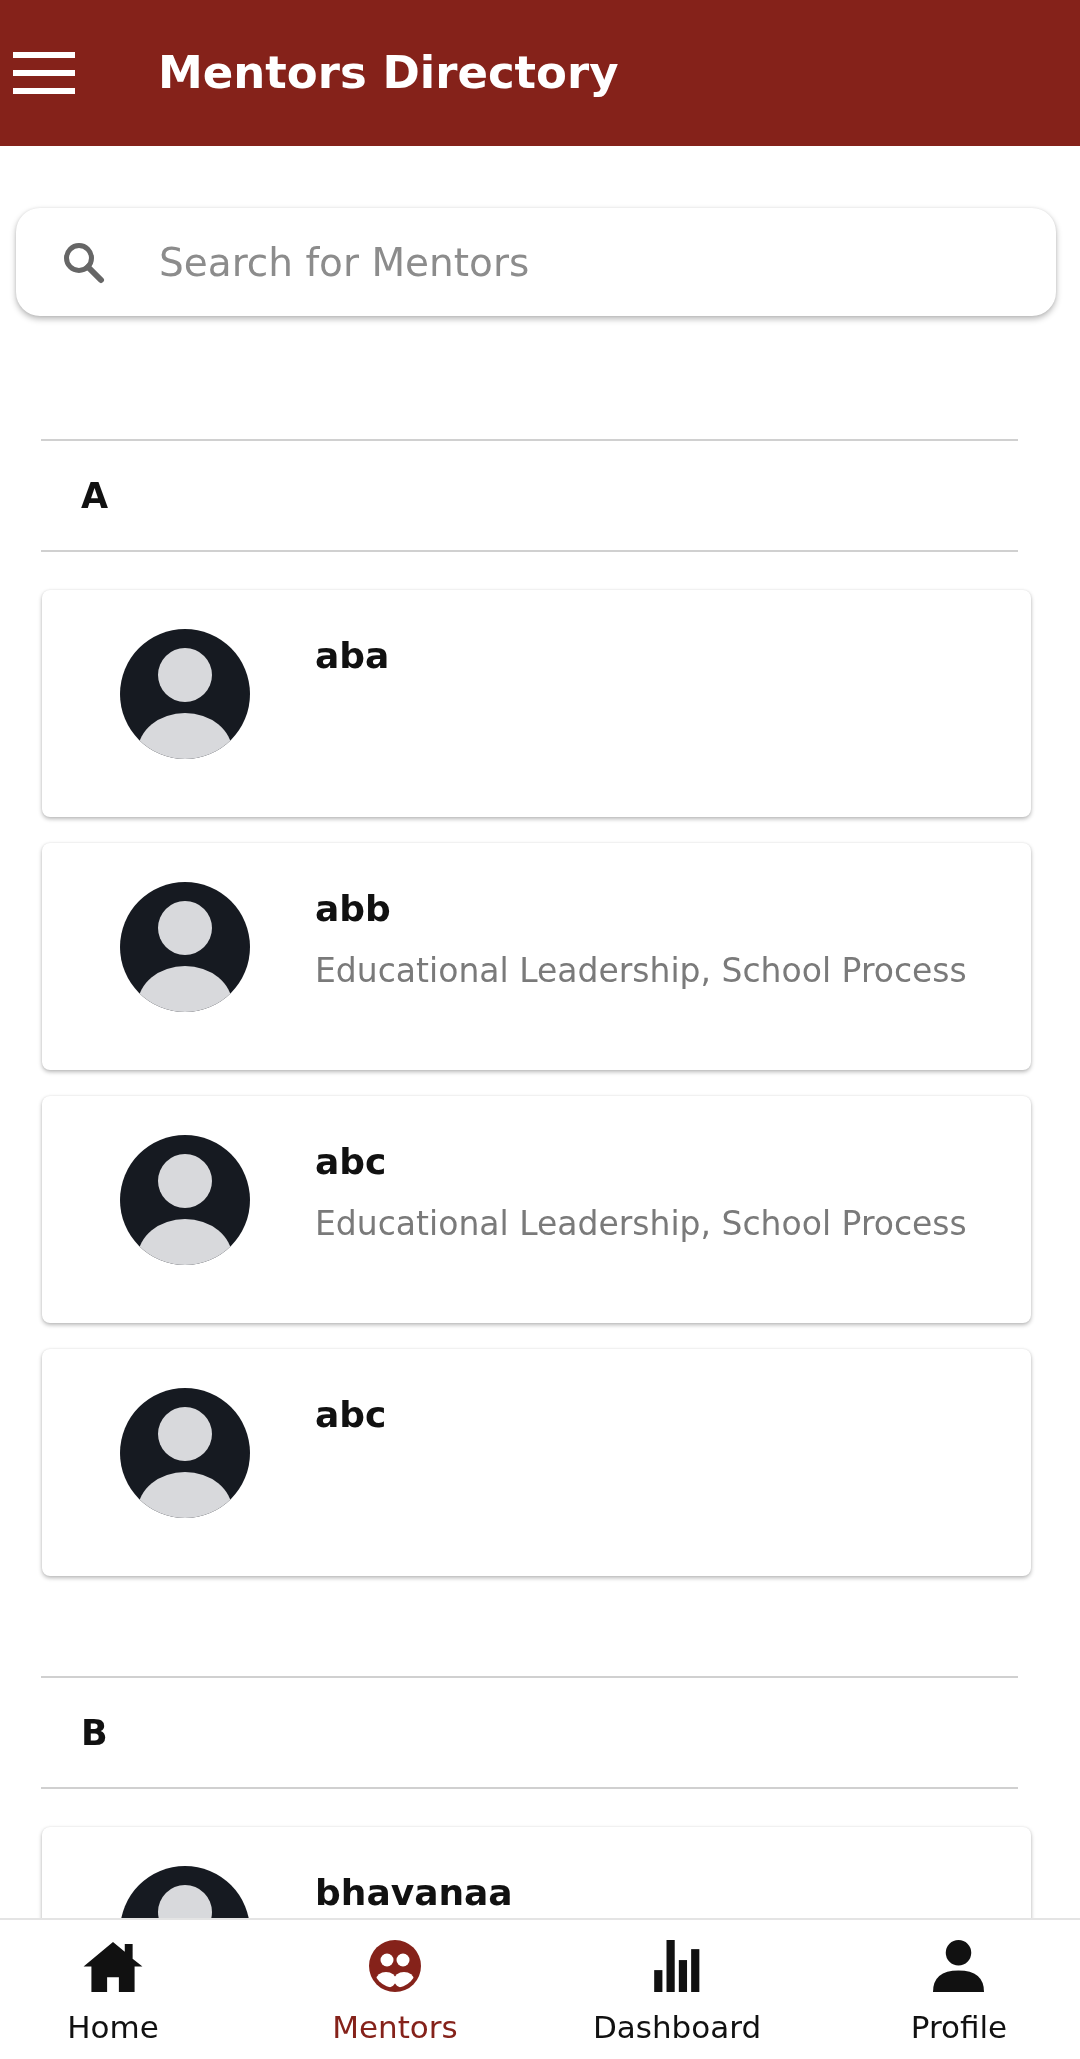 This screenshot has width=1080, height=2059. I want to click on person-icon, so click(959, 1966).